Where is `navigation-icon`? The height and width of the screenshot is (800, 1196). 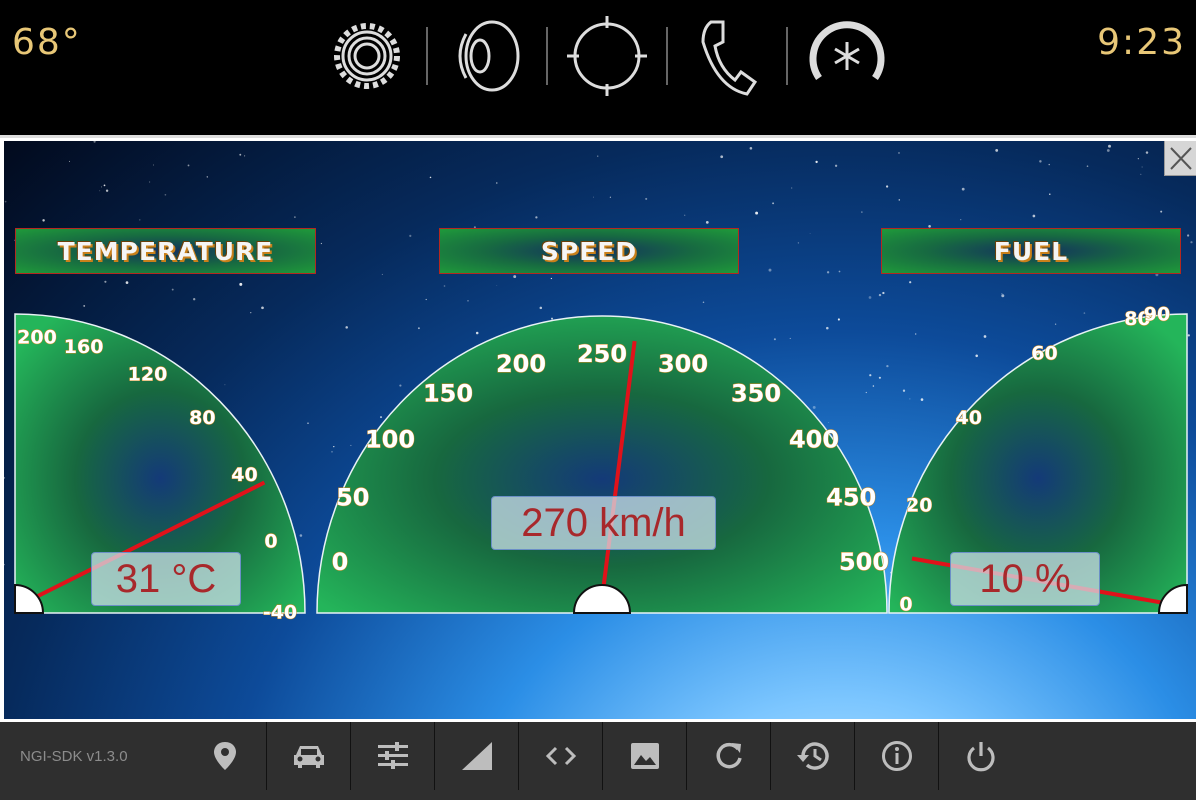 navigation-icon is located at coordinates (607, 56).